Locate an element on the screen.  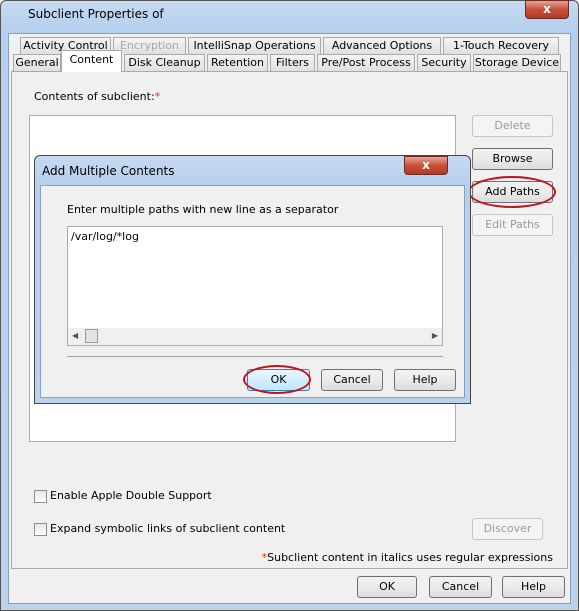
paths-textarea: /var/log/*log ◀ ▶ is located at coordinates (255, 286).